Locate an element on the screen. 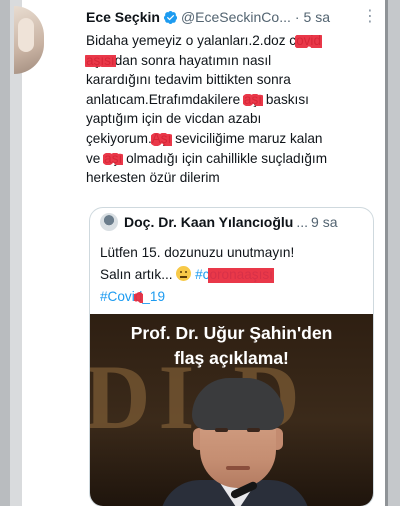 This screenshot has height=506, width=400. right-background-panel is located at coordinates (394, 253).